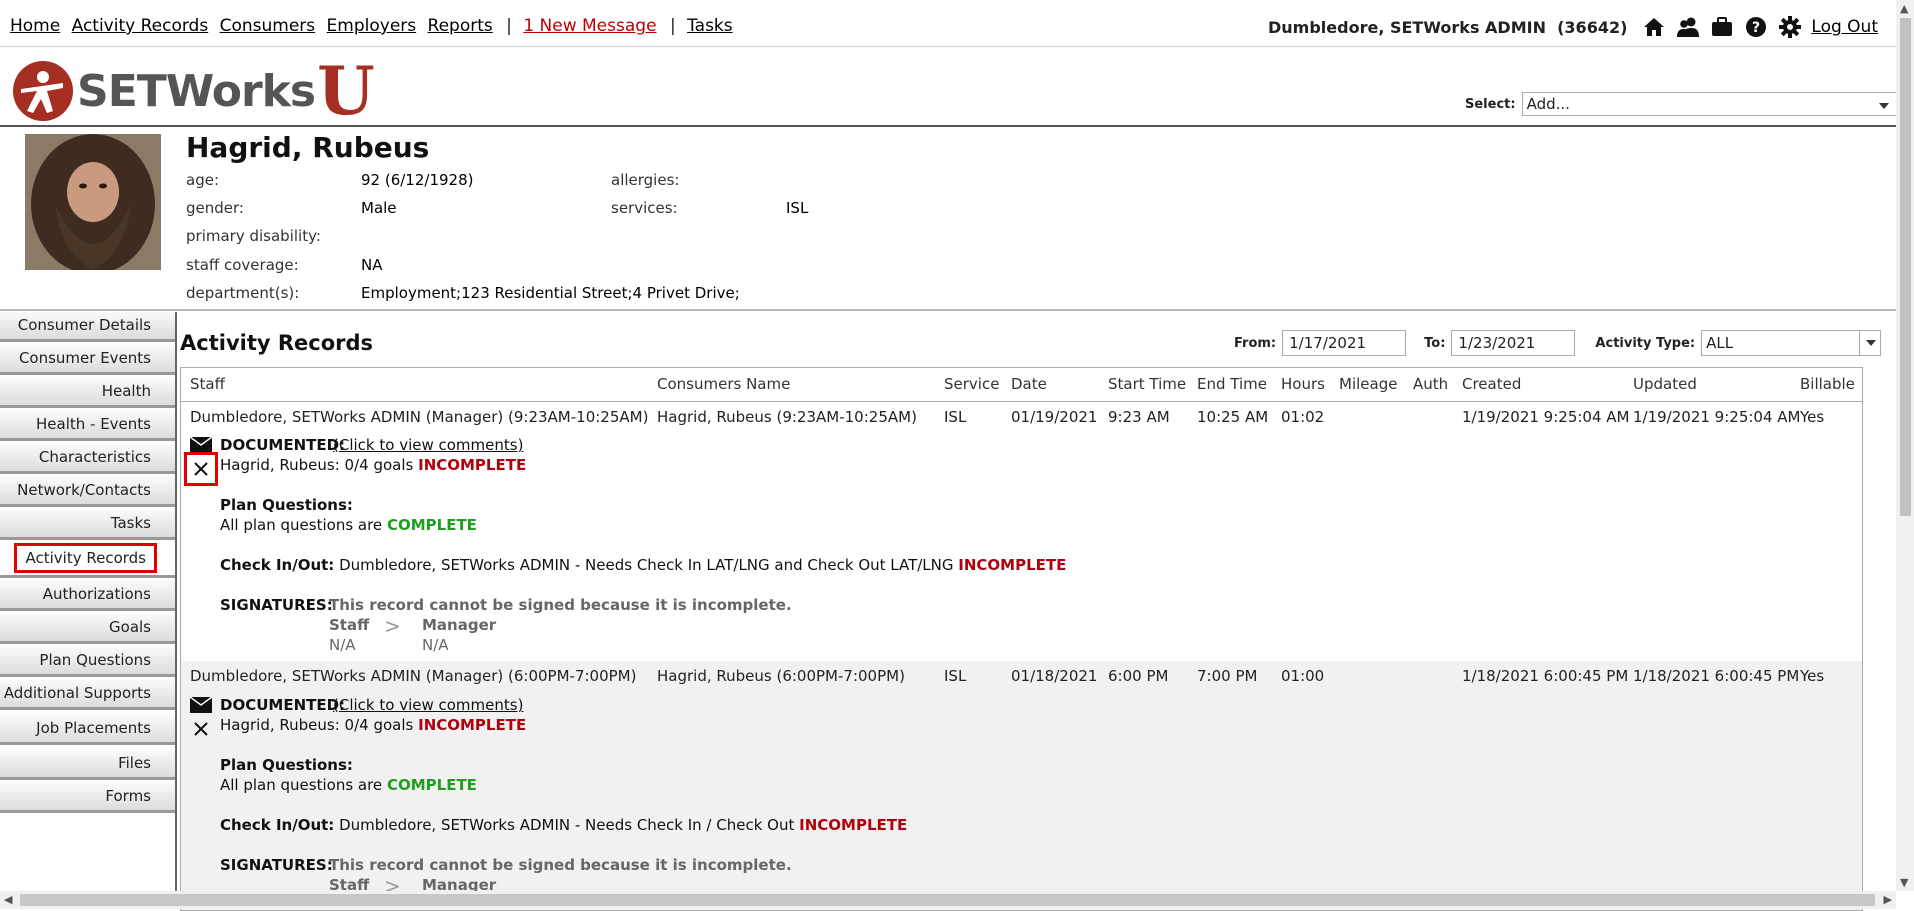 The height and width of the screenshot is (911, 1914). Describe the element at coordinates (87, 596) in the screenshot. I see `sidebar-item-authorizations: Authorizations` at that location.